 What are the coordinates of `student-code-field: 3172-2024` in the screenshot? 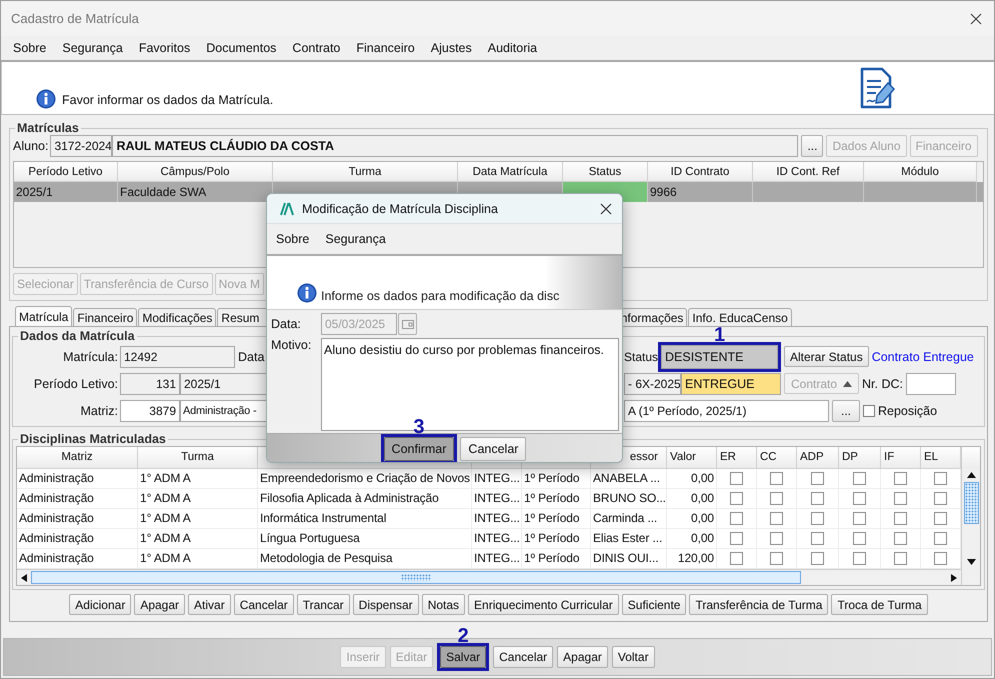 It's located at (81, 146).